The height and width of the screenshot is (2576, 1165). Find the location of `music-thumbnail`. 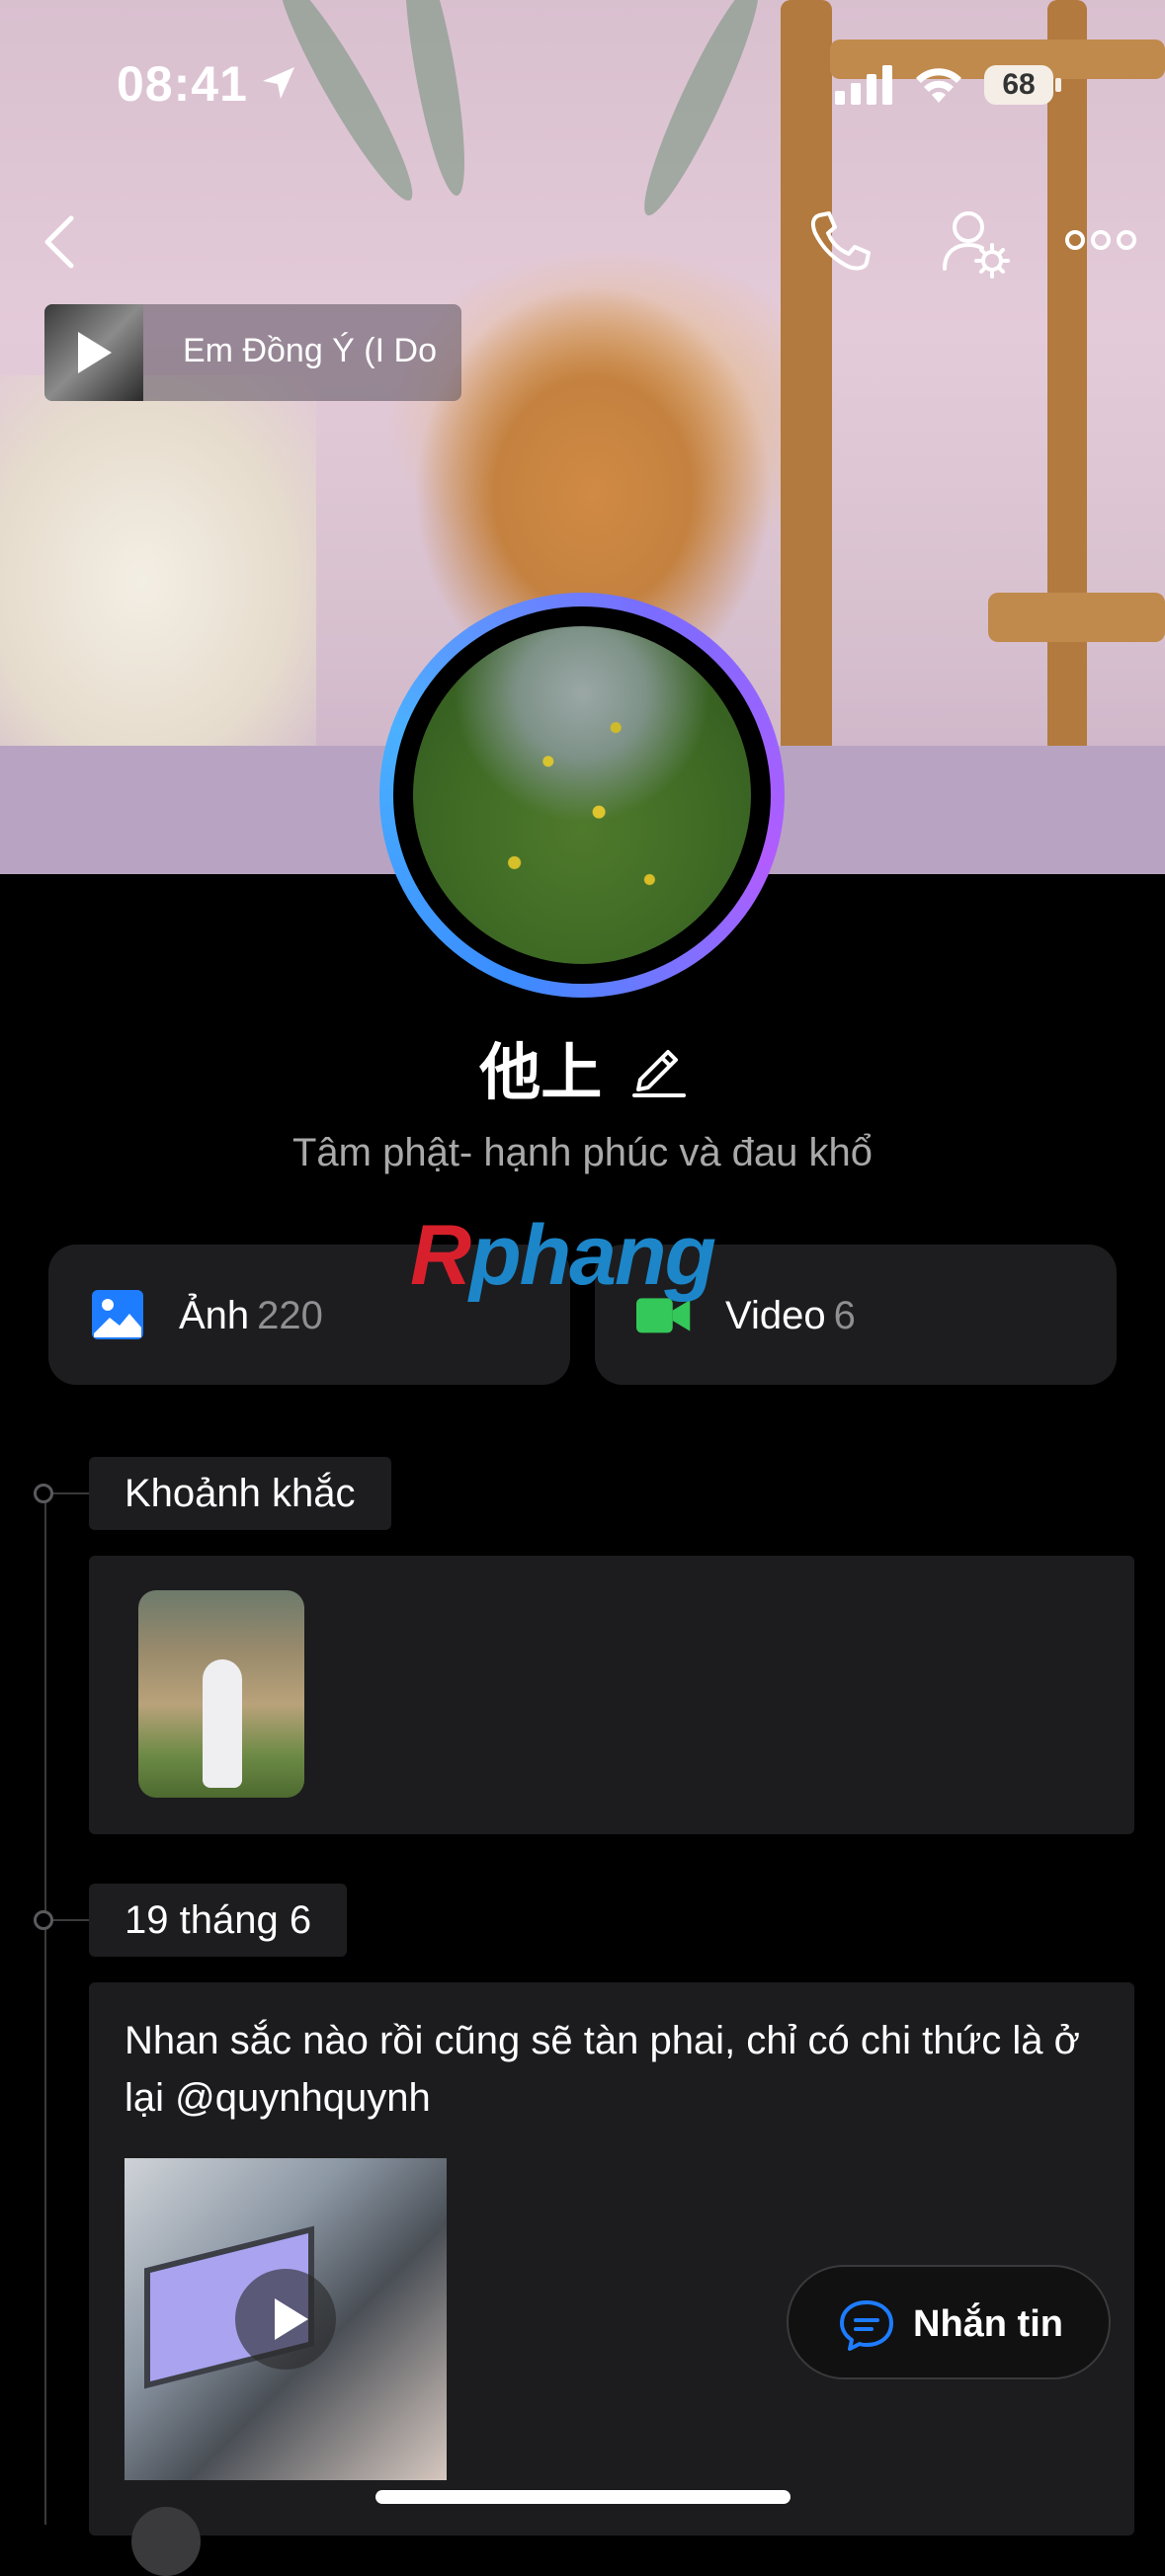

music-thumbnail is located at coordinates (93, 352).